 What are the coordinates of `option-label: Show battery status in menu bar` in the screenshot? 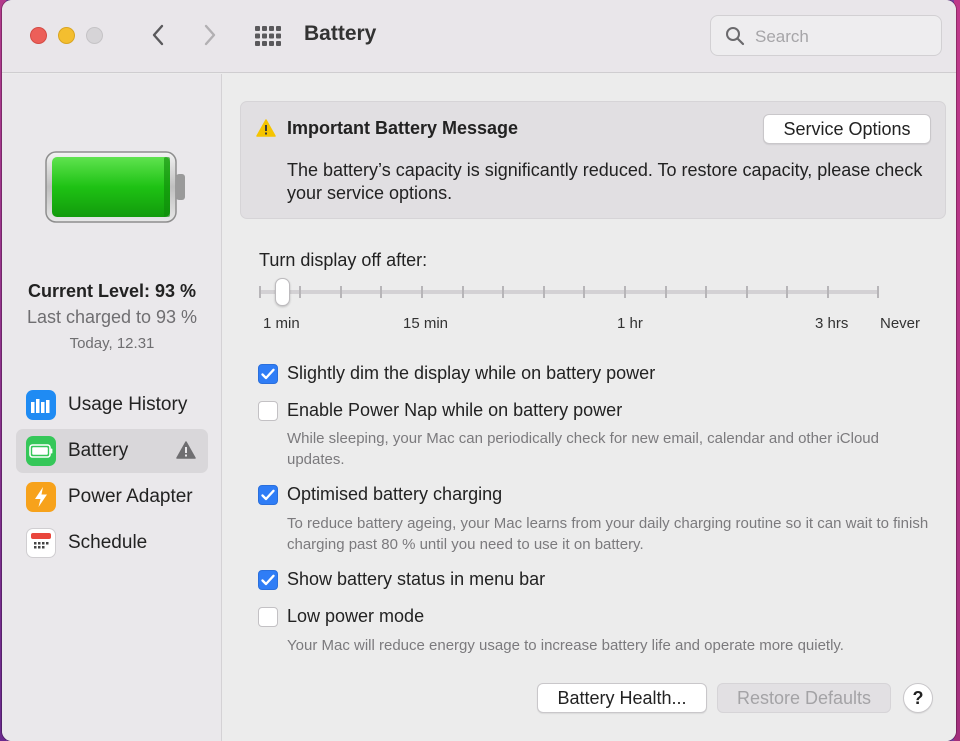 It's located at (416, 579).